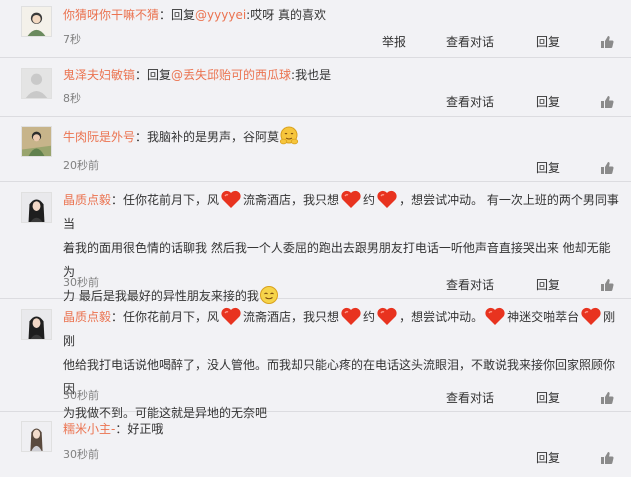 This screenshot has height=477, width=631. I want to click on username: 牛肉阮是外号, so click(99, 137).